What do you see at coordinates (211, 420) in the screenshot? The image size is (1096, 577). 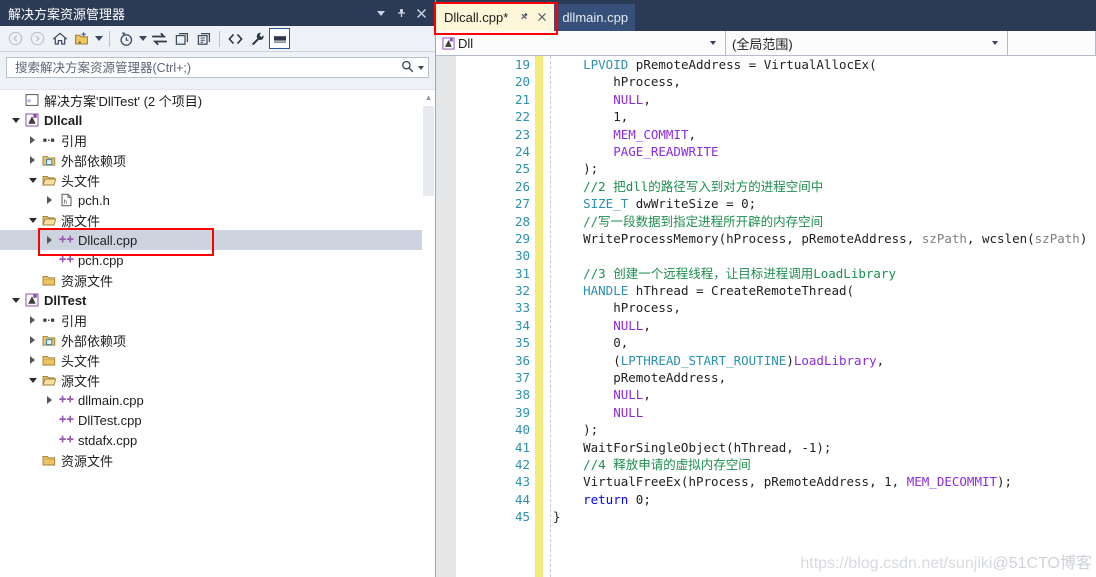 I see `tree-item-dlltest.cpp: DllTest.cpp` at bounding box center [211, 420].